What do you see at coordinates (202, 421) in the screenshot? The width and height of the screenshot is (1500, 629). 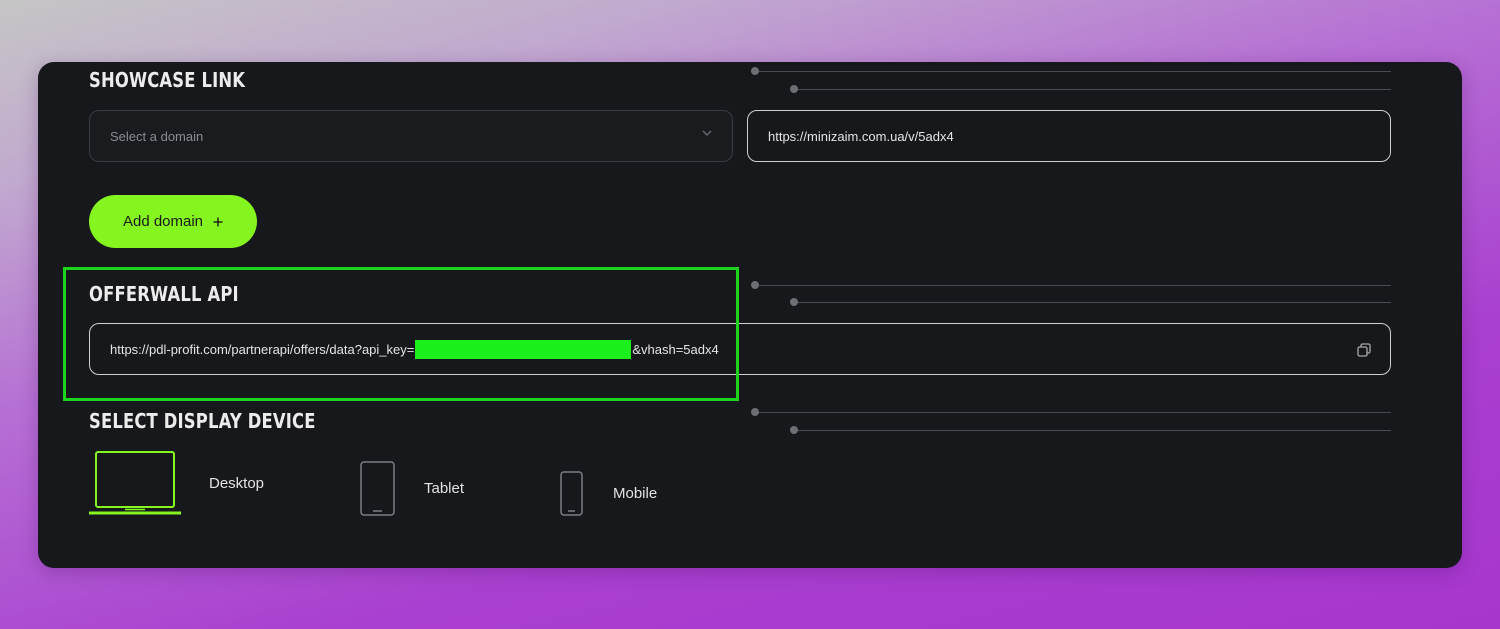 I see `select-display-device-title: SELECT DISPLAY DEVICE` at bounding box center [202, 421].